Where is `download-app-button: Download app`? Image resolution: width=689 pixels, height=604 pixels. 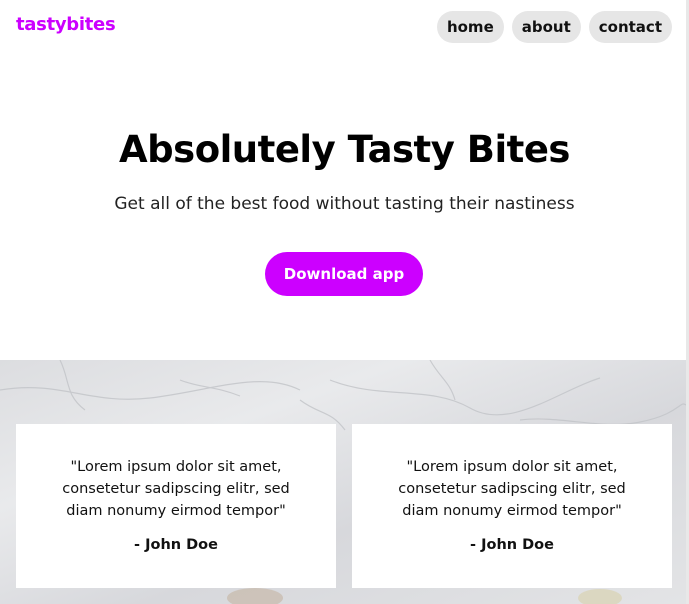
download-app-button: Download app is located at coordinates (344, 274).